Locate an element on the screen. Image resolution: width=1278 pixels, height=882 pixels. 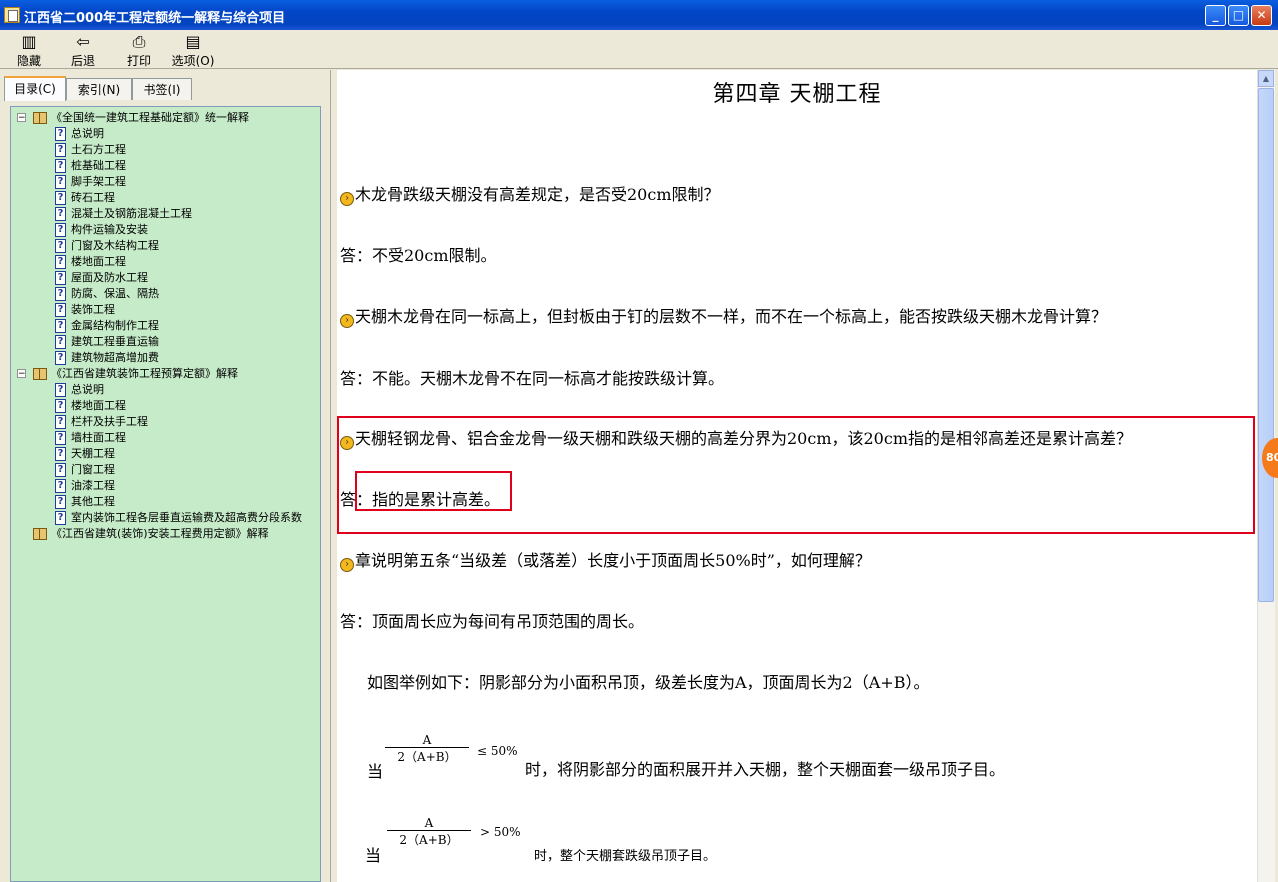
tree-item-label: 油漆工程 is located at coordinates (93, 485).